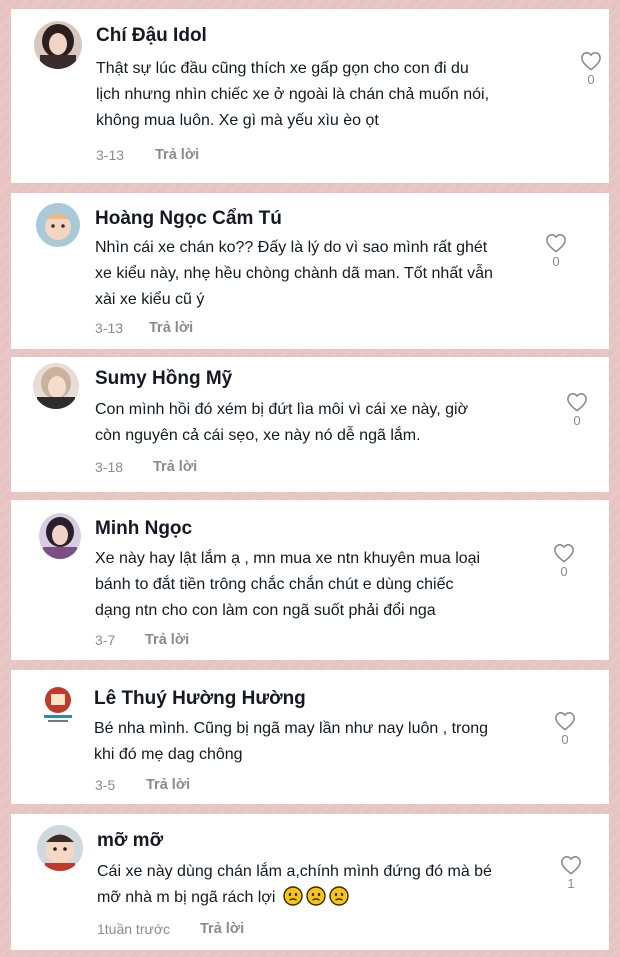 Image resolution: width=620 pixels, height=957 pixels. Describe the element at coordinates (105, 640) in the screenshot. I see `comment-date: 3-7` at that location.